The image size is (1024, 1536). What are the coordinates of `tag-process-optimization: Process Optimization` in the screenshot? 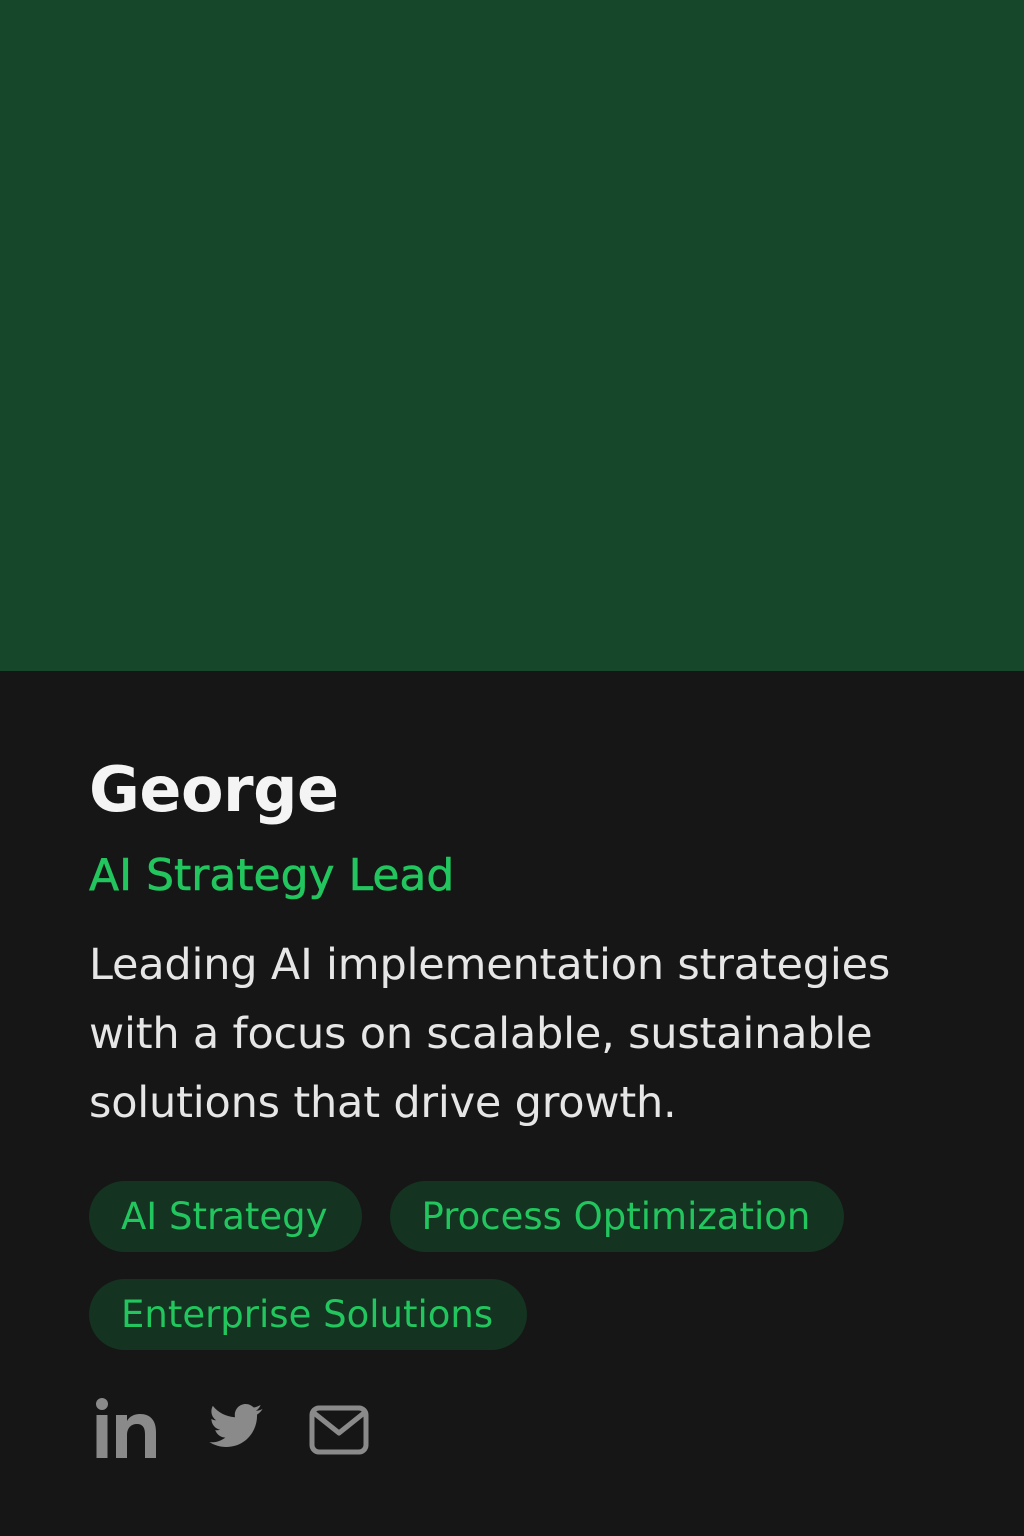 It's located at (617, 1216).